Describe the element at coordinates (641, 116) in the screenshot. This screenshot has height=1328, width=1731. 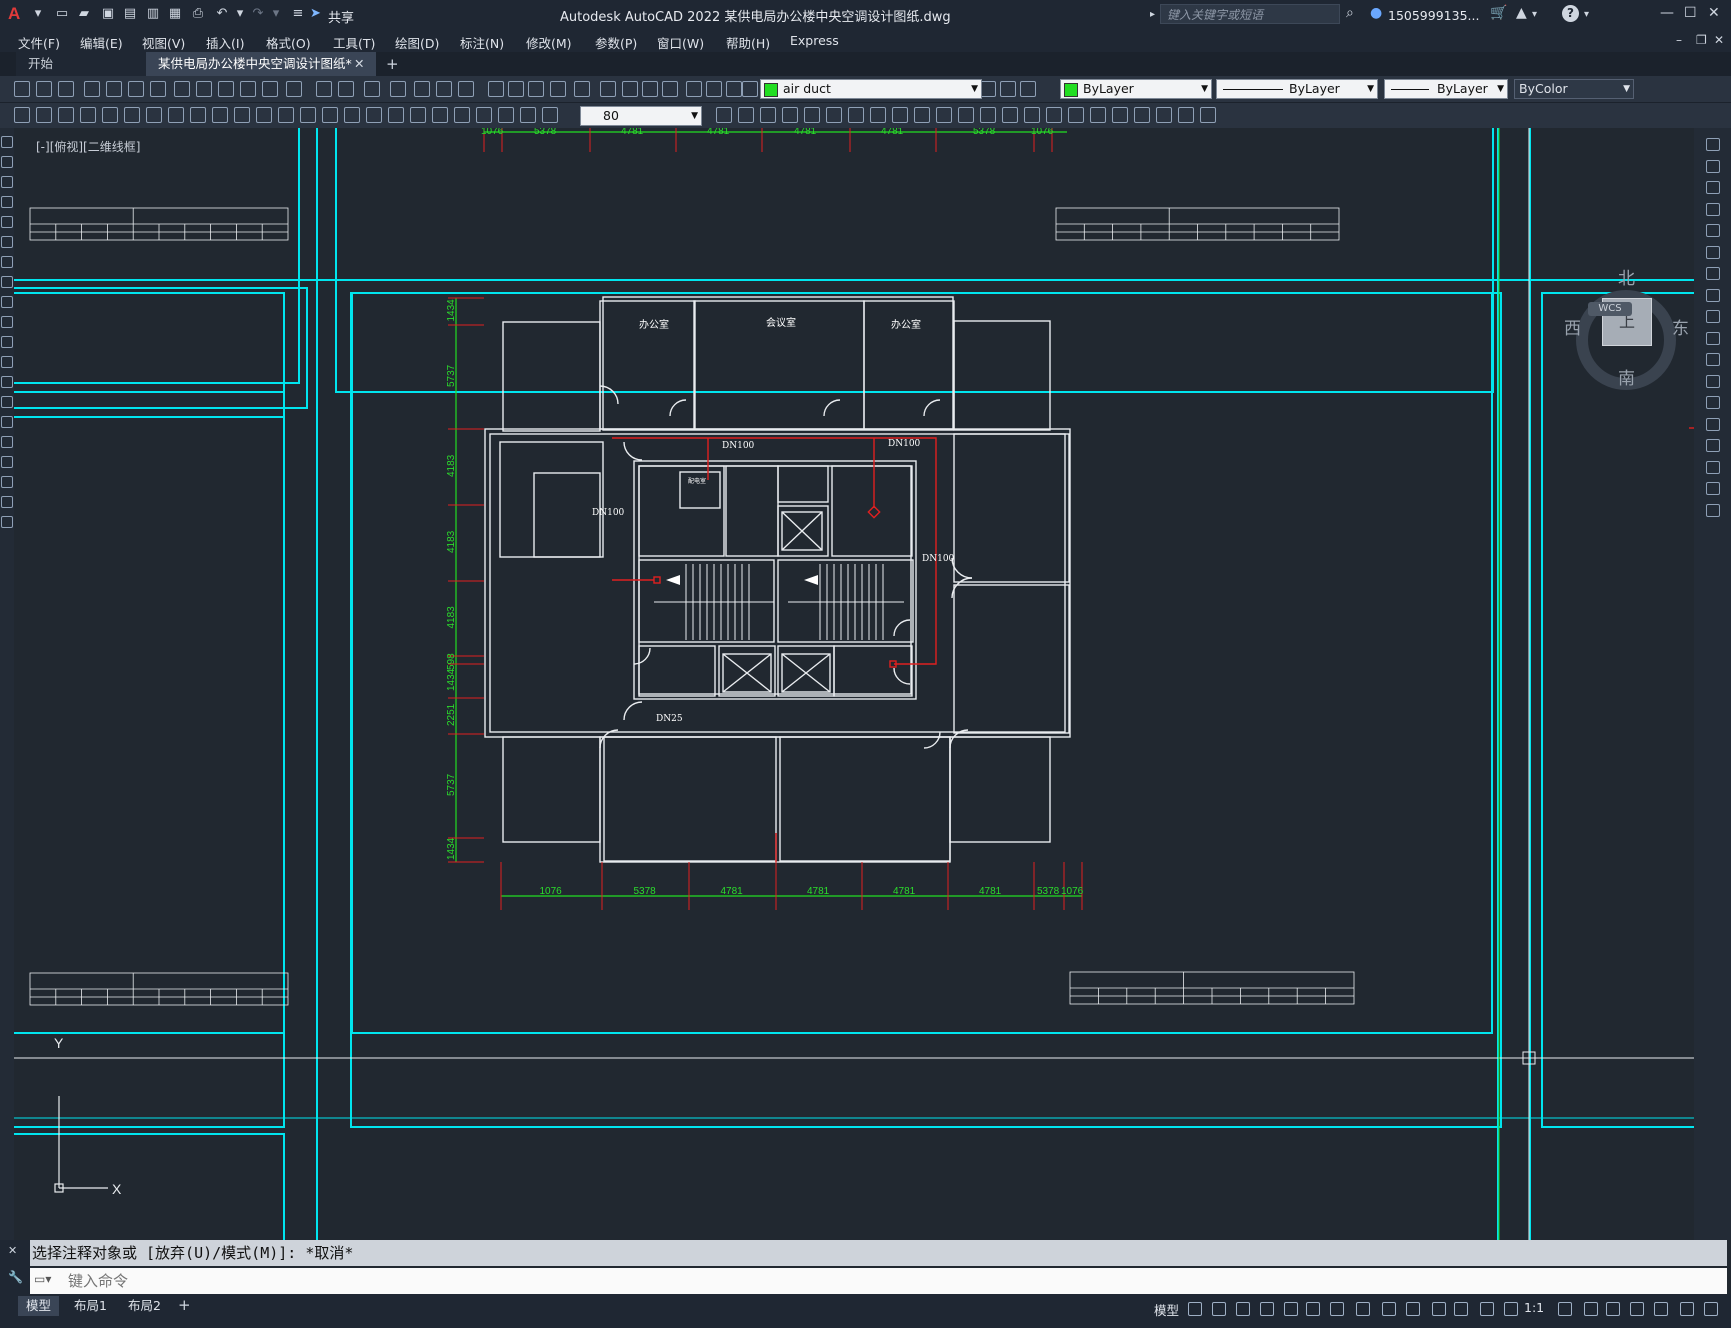
I see `dimension-style-input: 80 ▼` at that location.